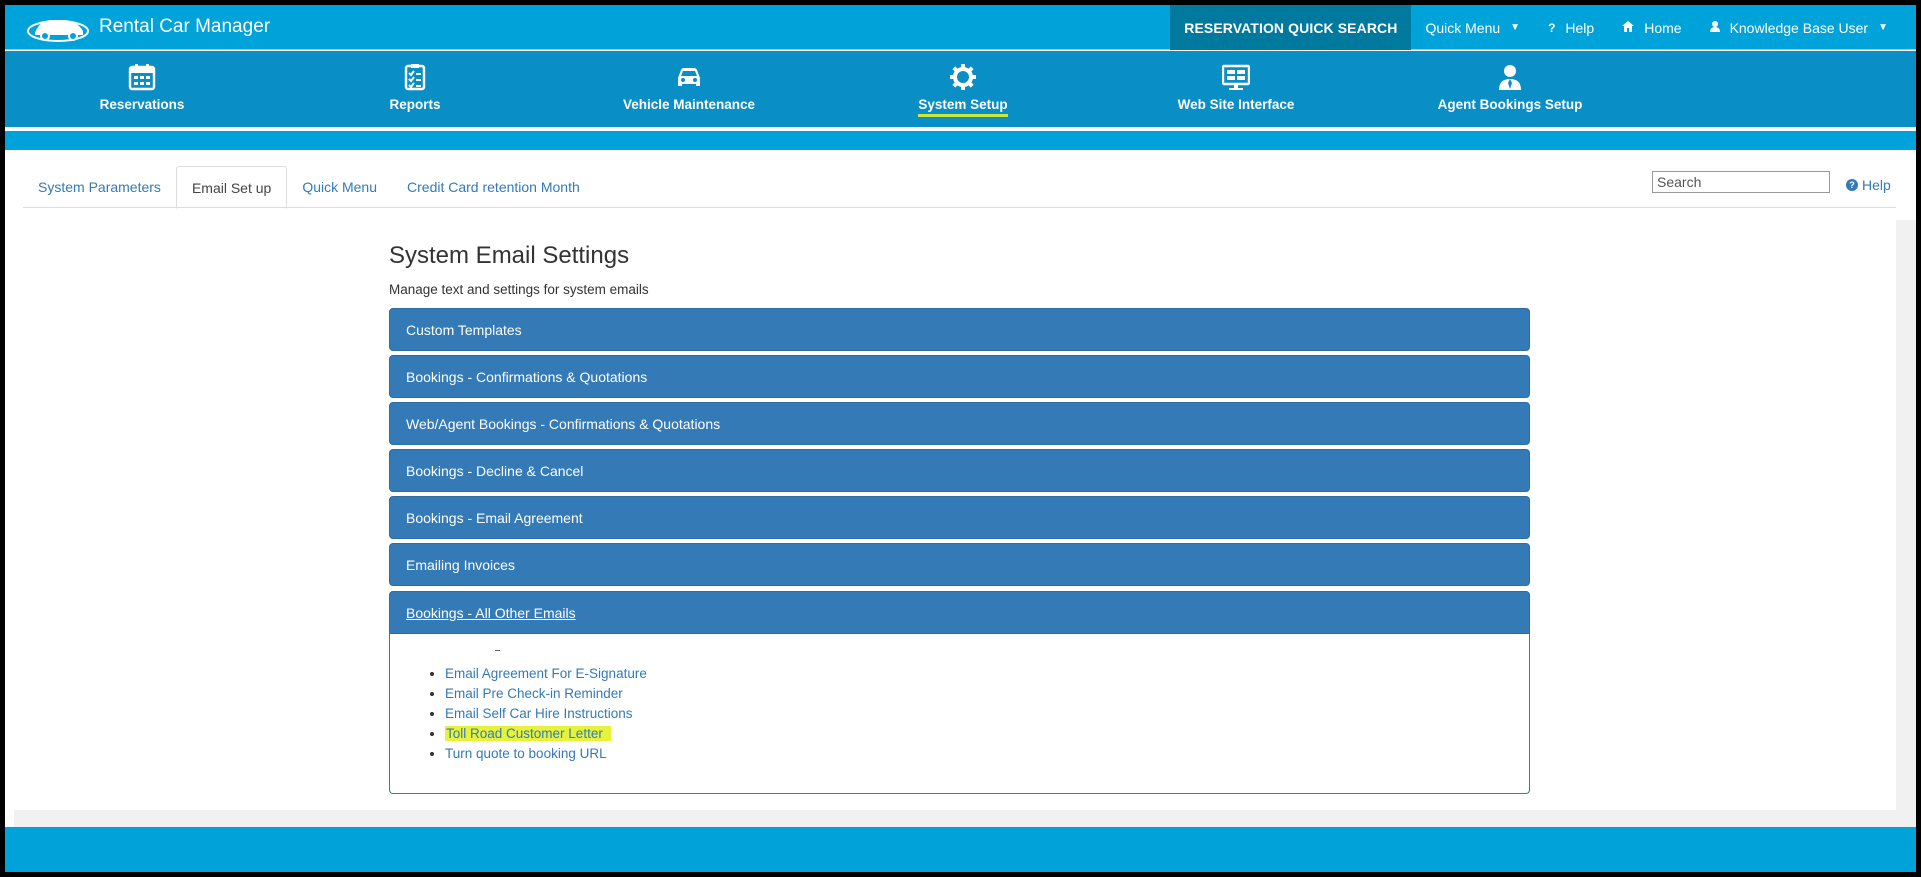 The image size is (1921, 877). What do you see at coordinates (495, 470) in the screenshot?
I see `panel-title: Bookings - Decline & Cancel` at bounding box center [495, 470].